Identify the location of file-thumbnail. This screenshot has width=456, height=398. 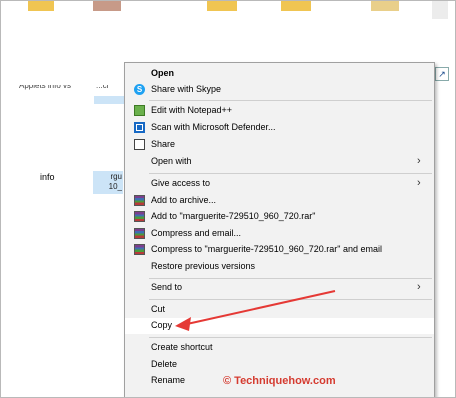
(440, 10).